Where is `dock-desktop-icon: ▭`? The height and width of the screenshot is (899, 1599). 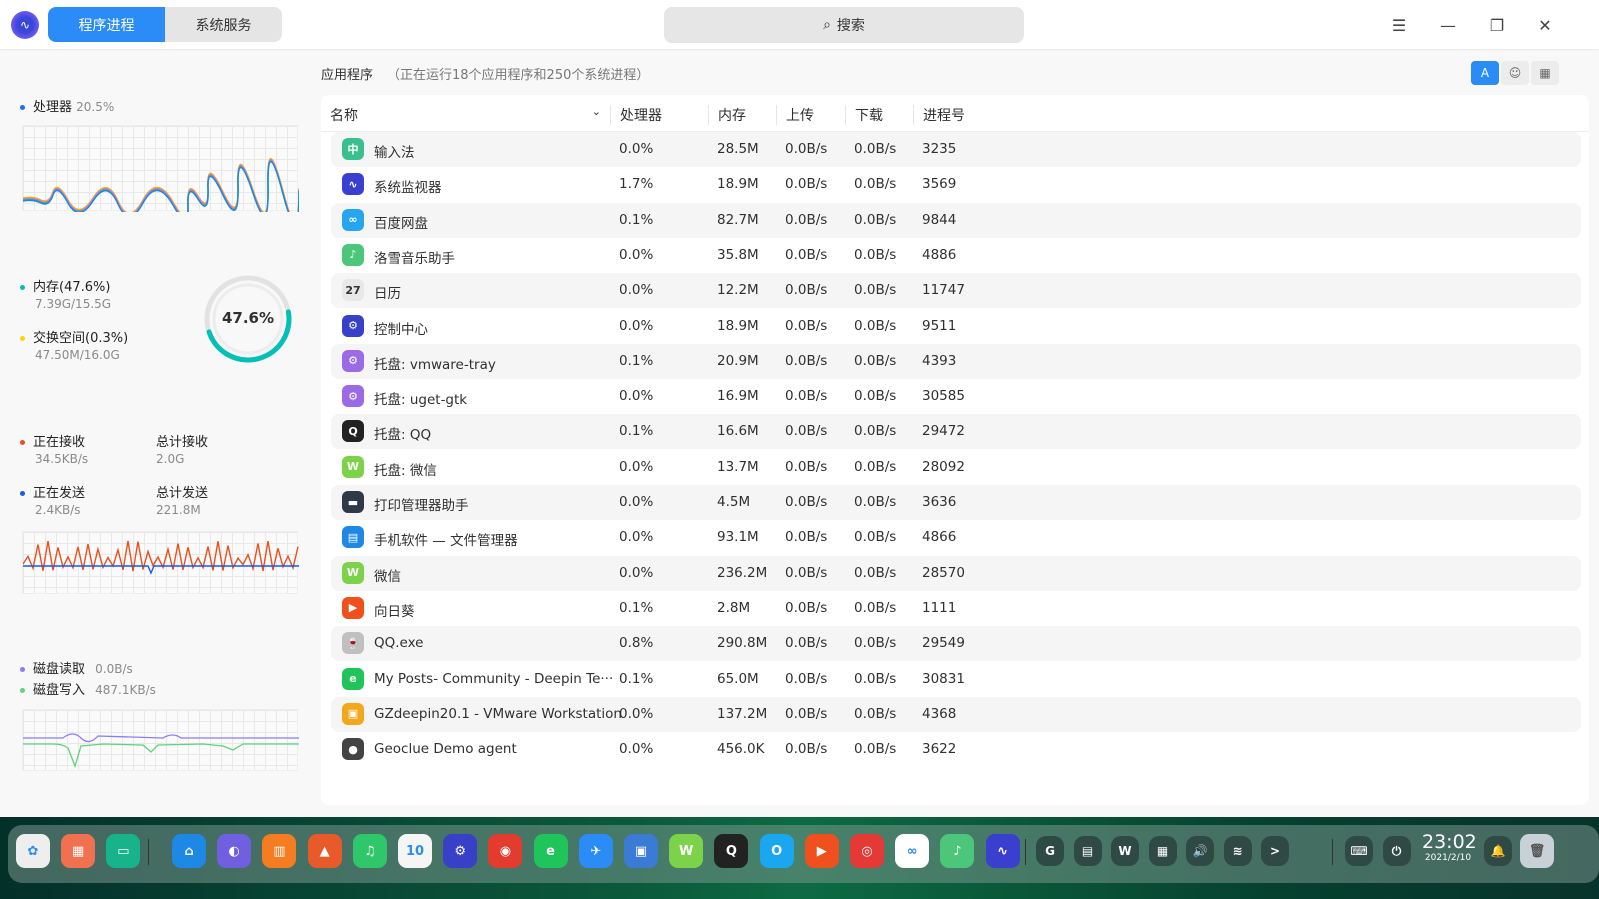 dock-desktop-icon: ▭ is located at coordinates (123, 851).